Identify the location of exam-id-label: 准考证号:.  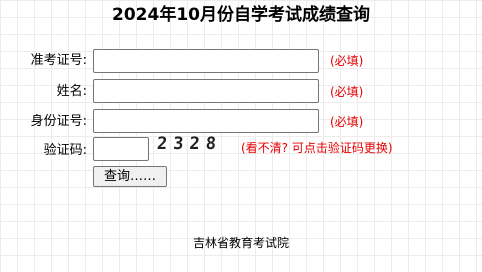
(58, 60).